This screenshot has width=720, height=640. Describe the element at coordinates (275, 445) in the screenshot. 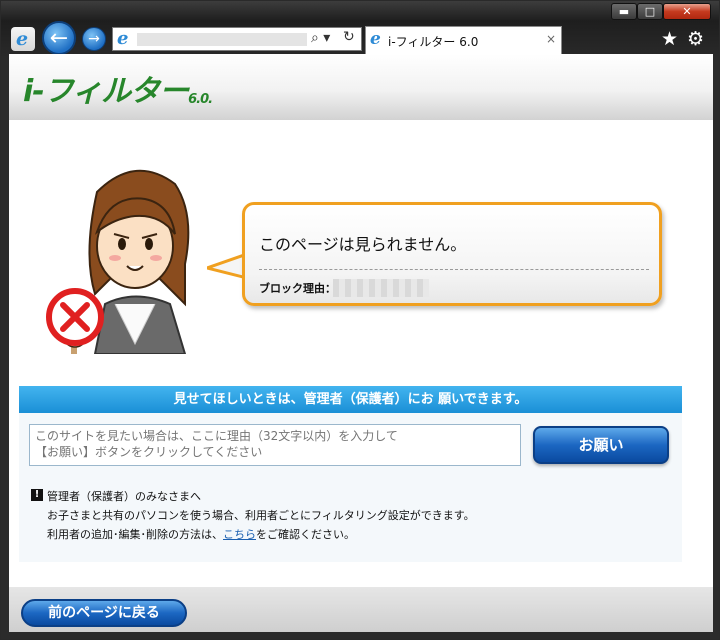

I see `reason-input` at that location.